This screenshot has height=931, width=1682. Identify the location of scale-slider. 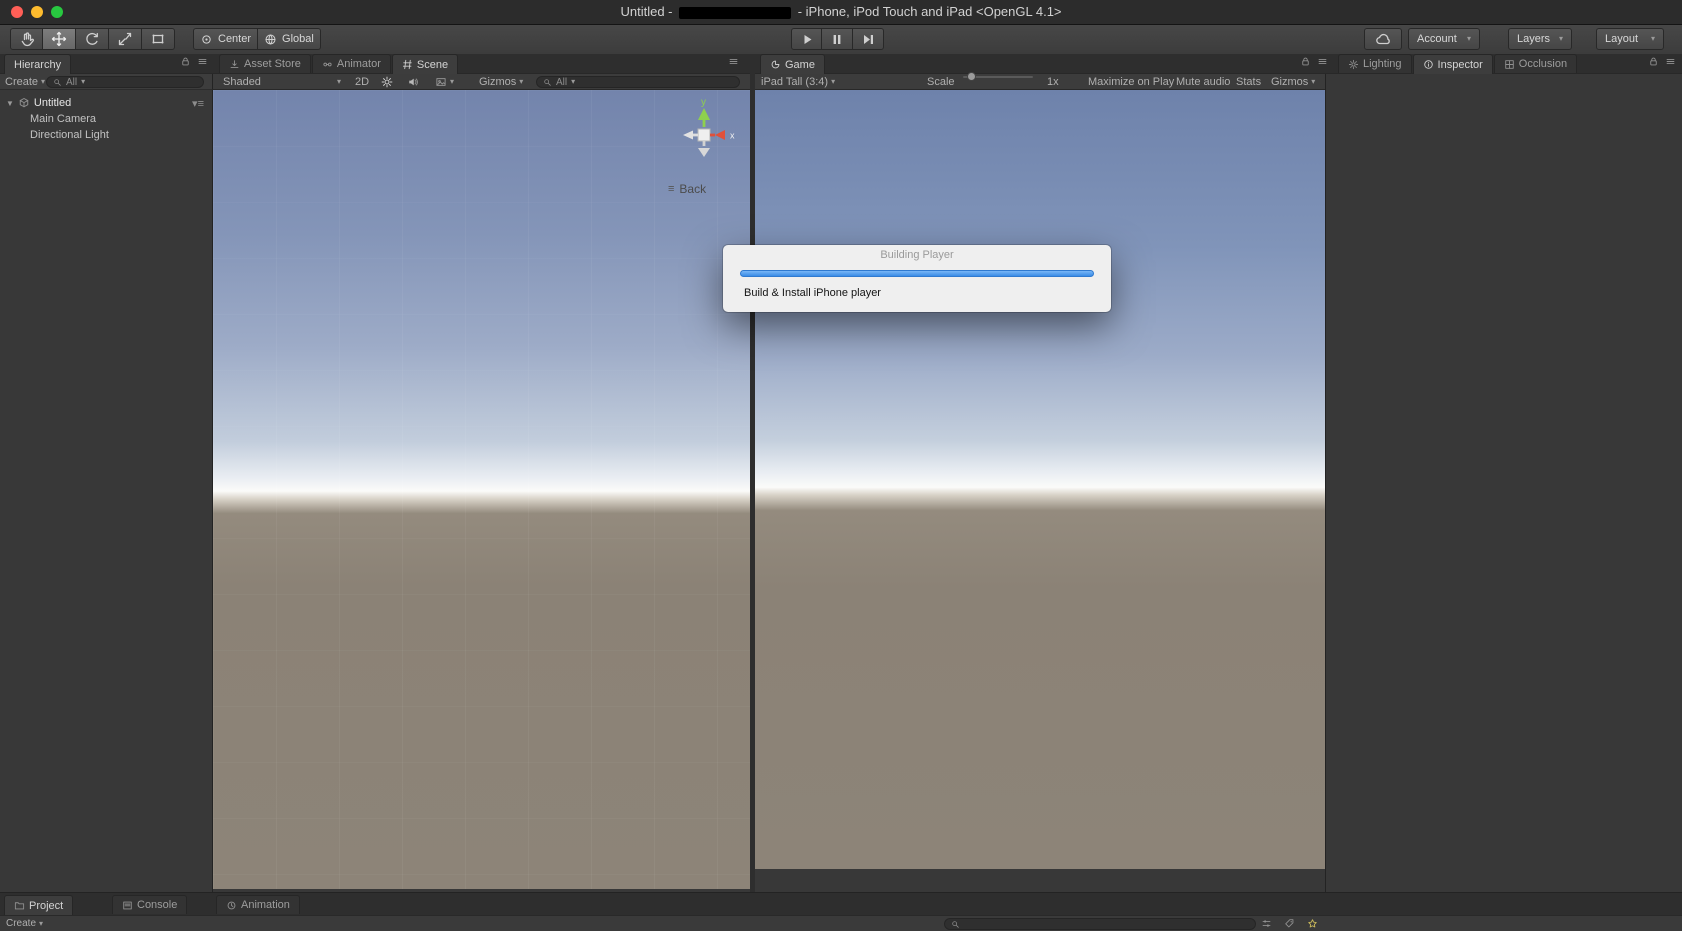
(998, 76).